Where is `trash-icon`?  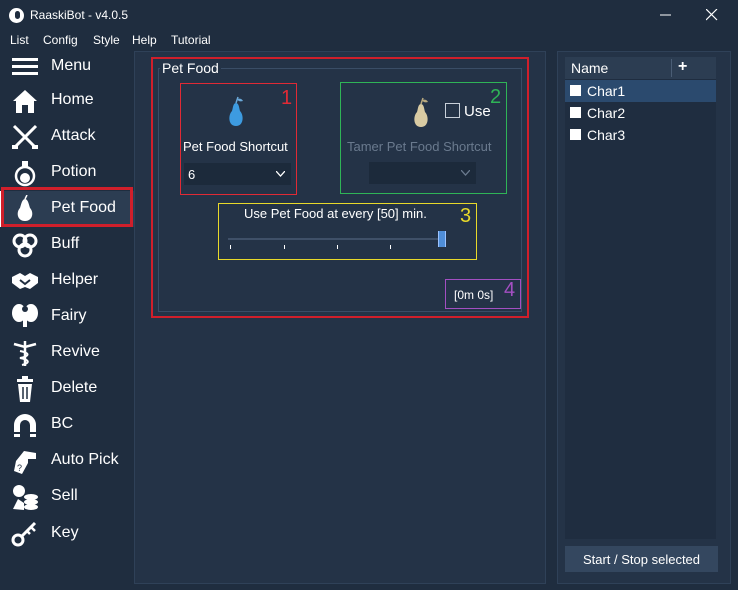 trash-icon is located at coordinates (25, 389).